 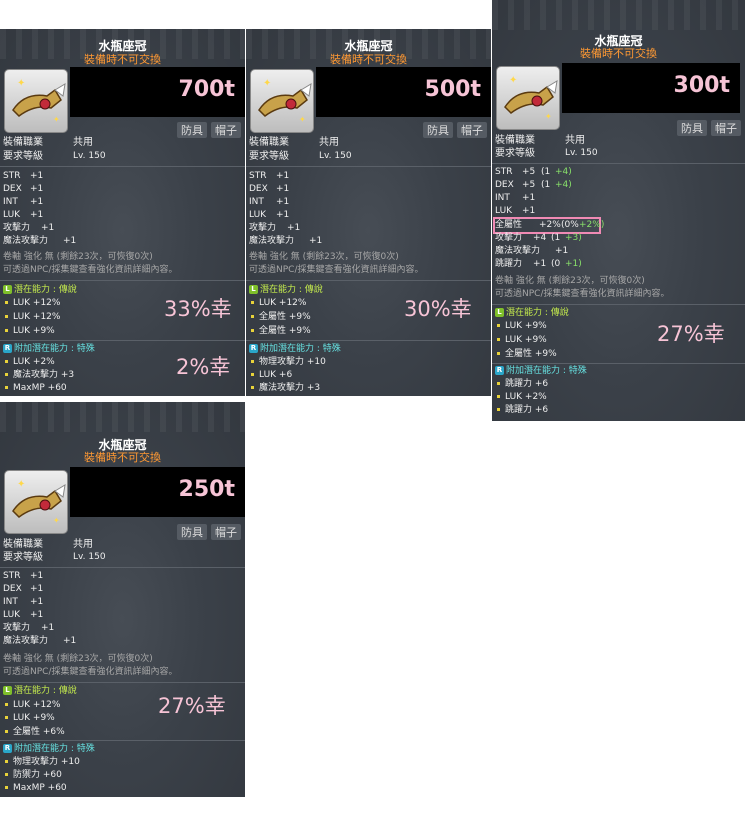 What do you see at coordinates (157, 92) in the screenshot?
I see `price-box: 700t` at bounding box center [157, 92].